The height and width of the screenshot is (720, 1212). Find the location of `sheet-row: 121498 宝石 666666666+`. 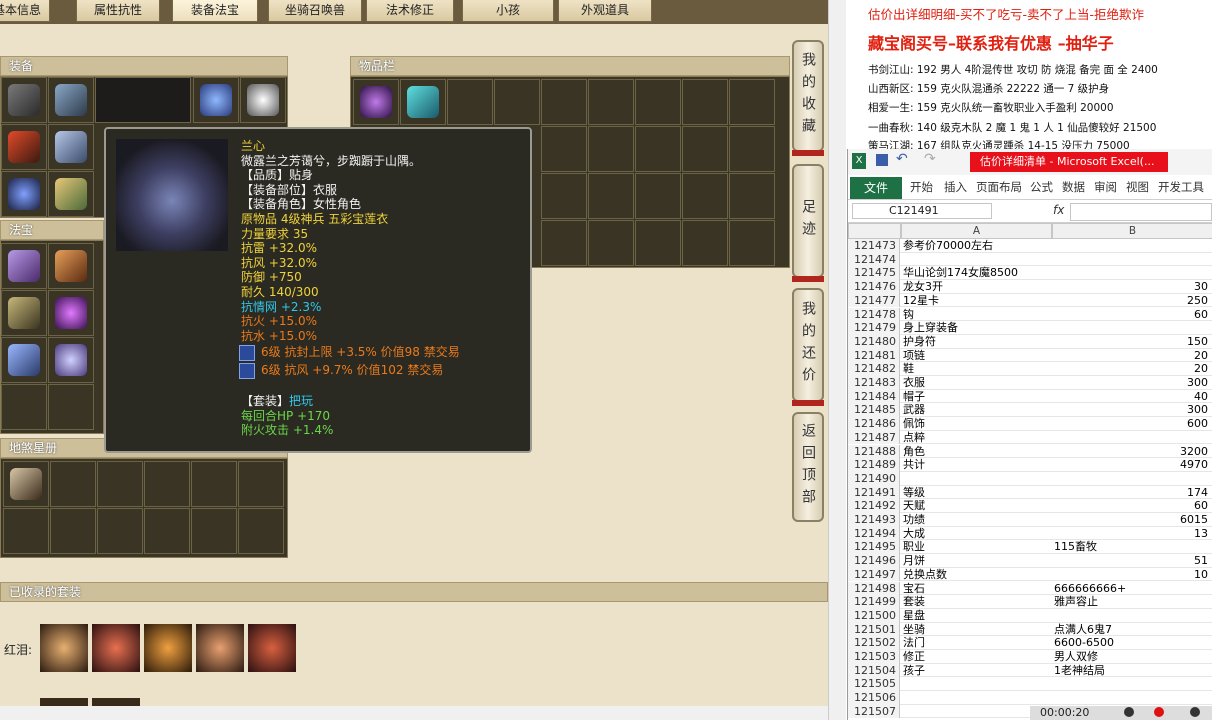

sheet-row: 121498 宝石 666666666+ is located at coordinates (1030, 588).